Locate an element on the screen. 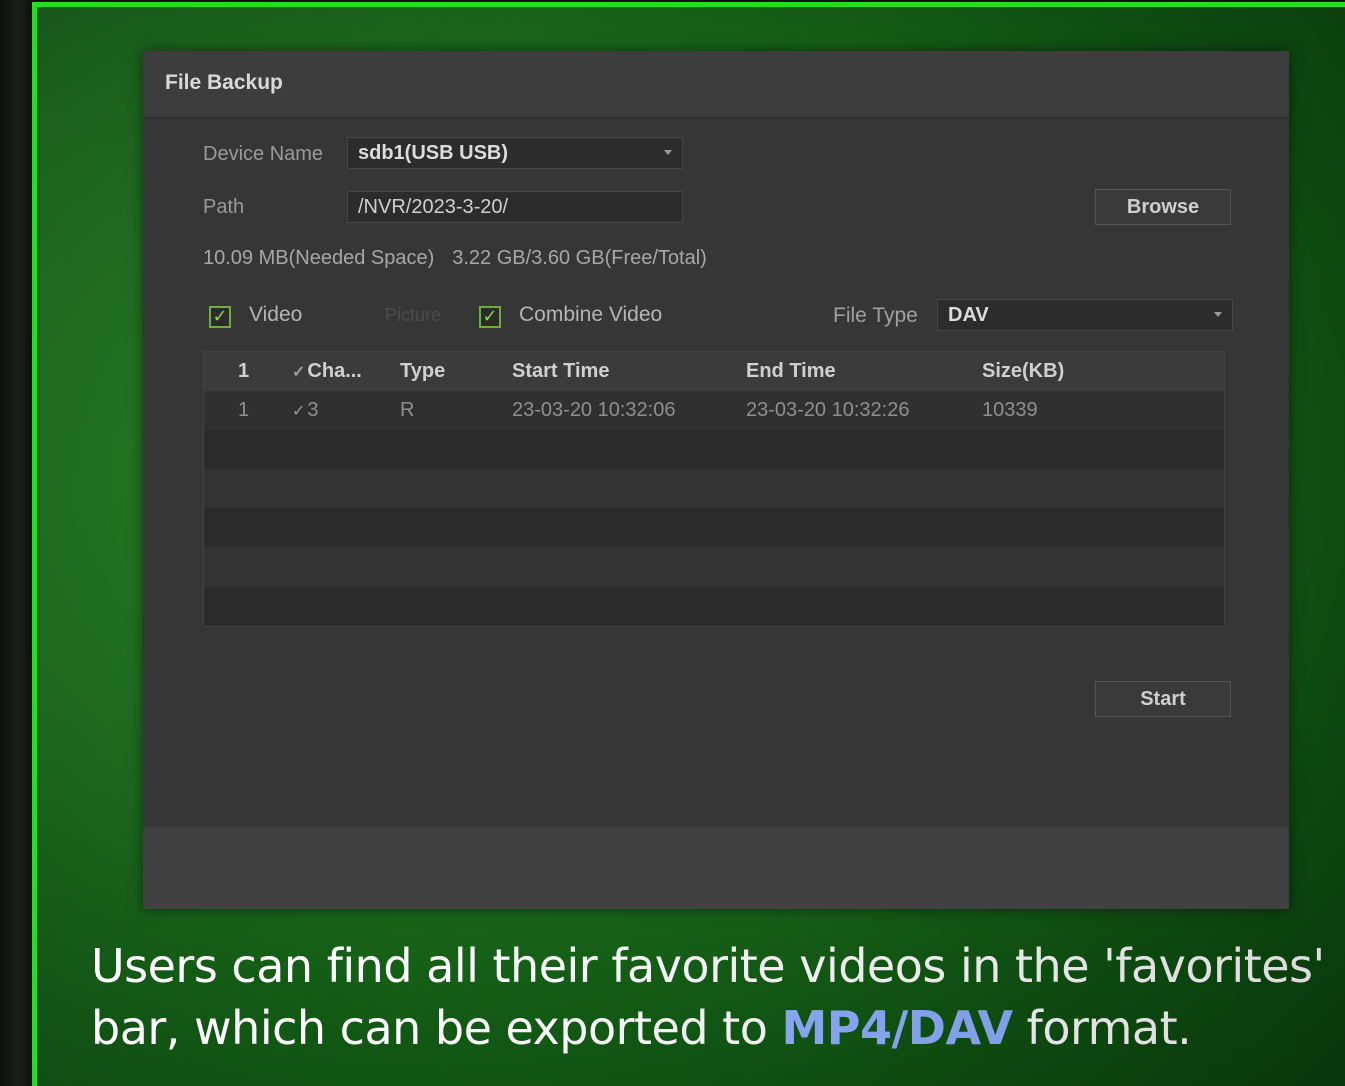  free-total-space: 3.22 GB/3.60 GB(Free/Total) is located at coordinates (579, 258).